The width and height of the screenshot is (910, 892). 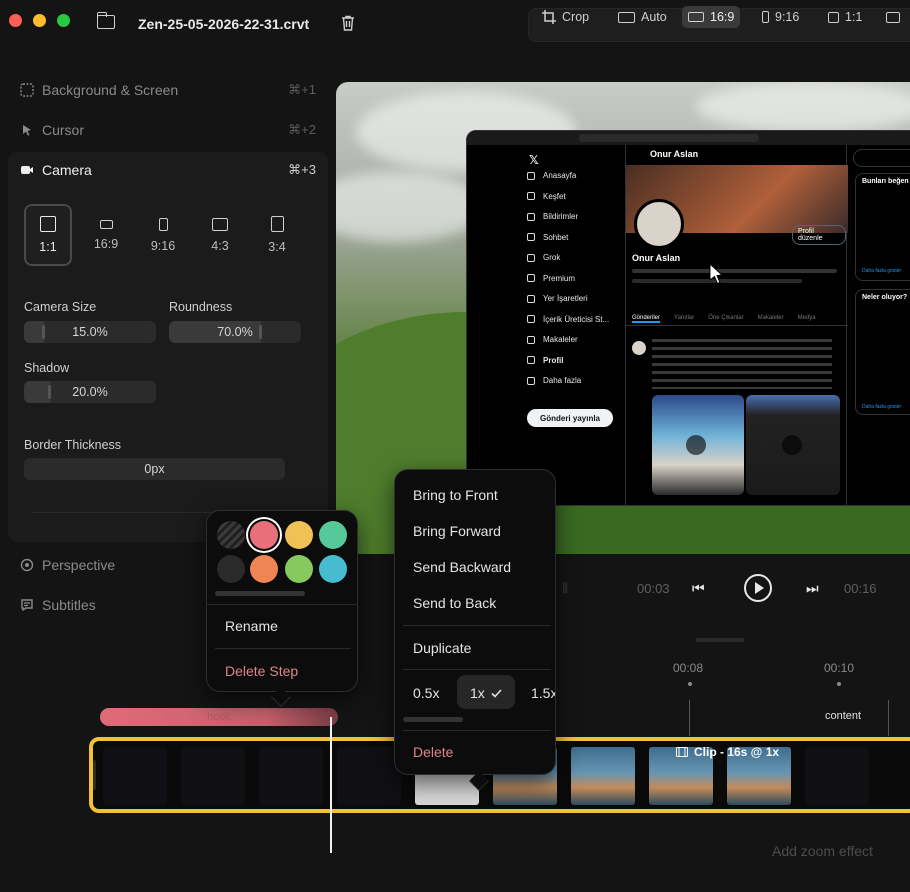 I want to click on folder-icon, so click(x=105, y=20).